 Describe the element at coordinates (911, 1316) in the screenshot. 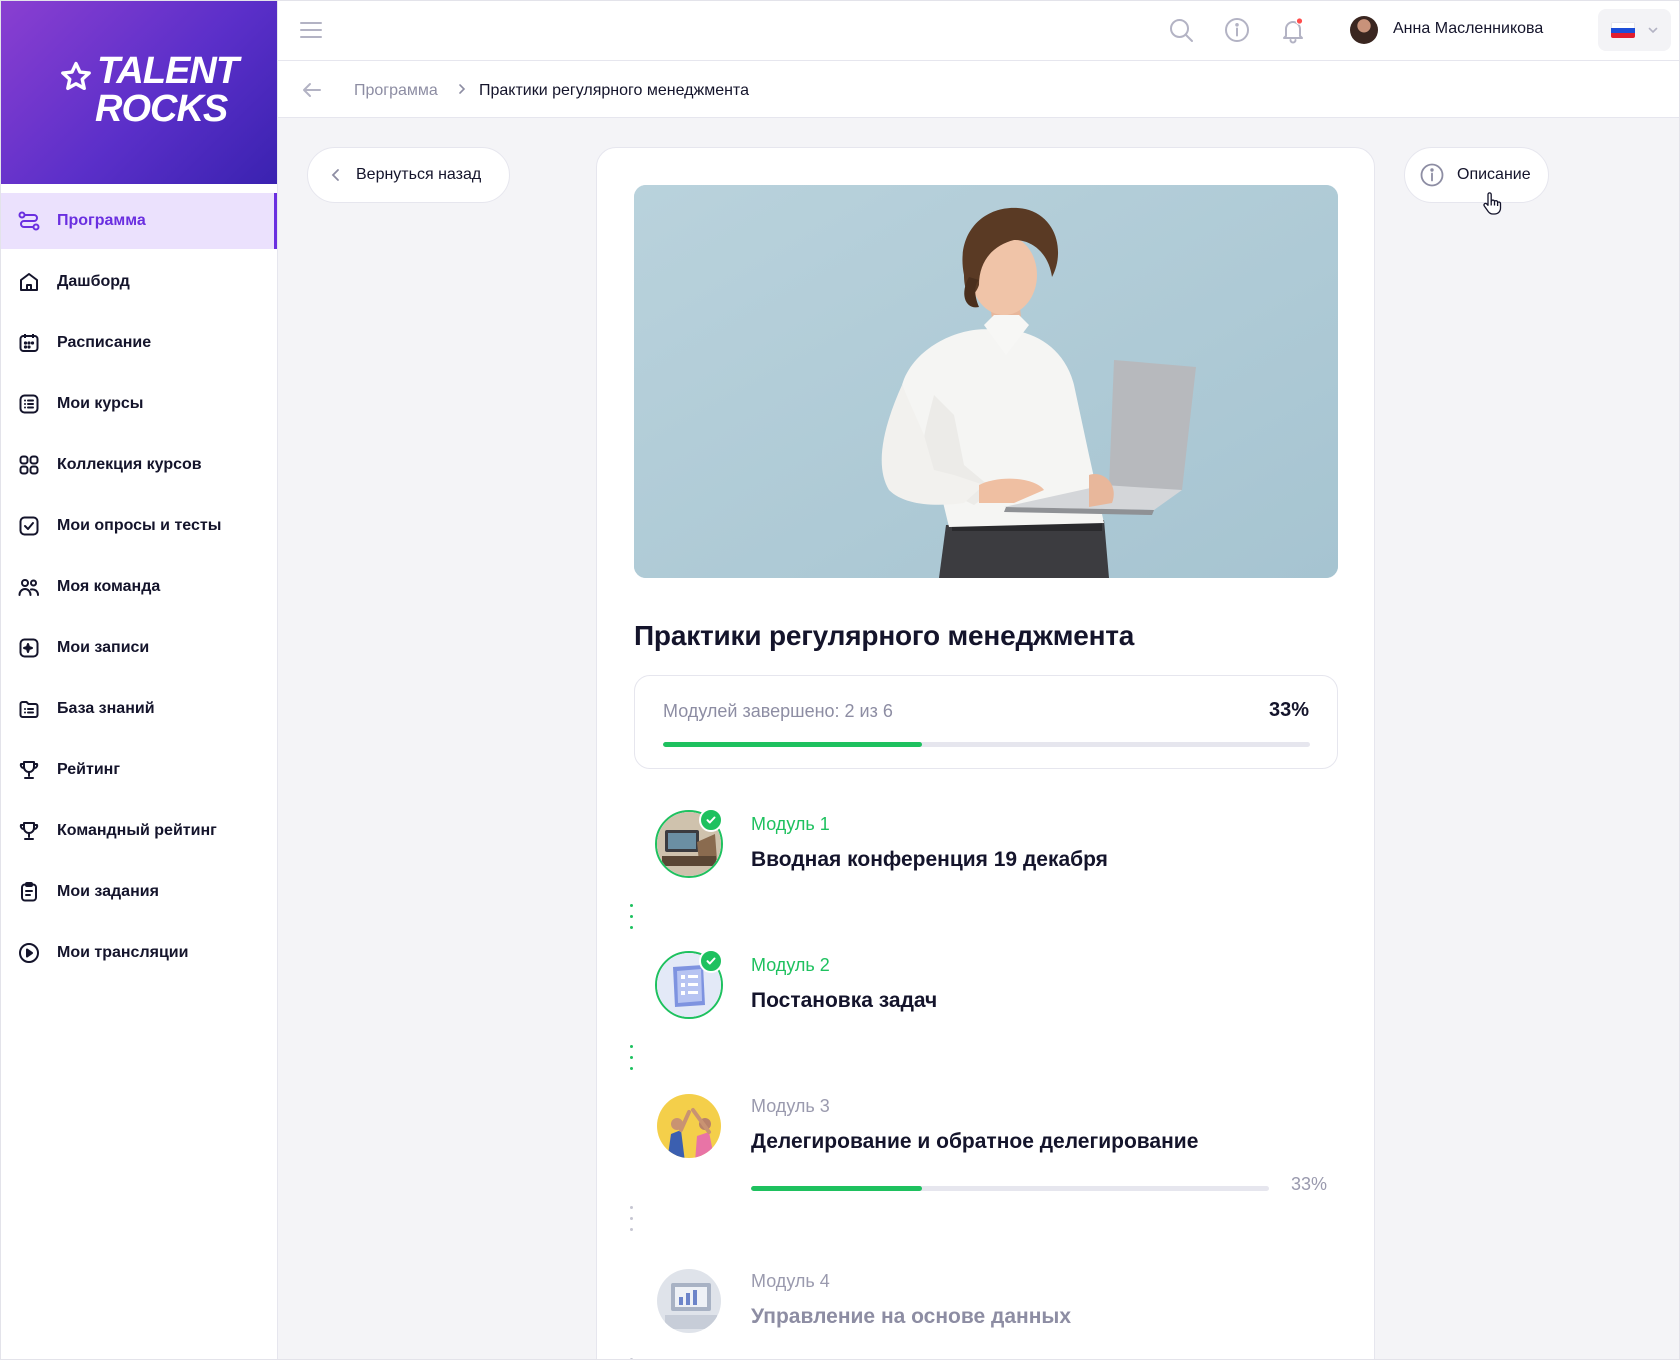

I see `module-name: Управление на основе данных` at that location.